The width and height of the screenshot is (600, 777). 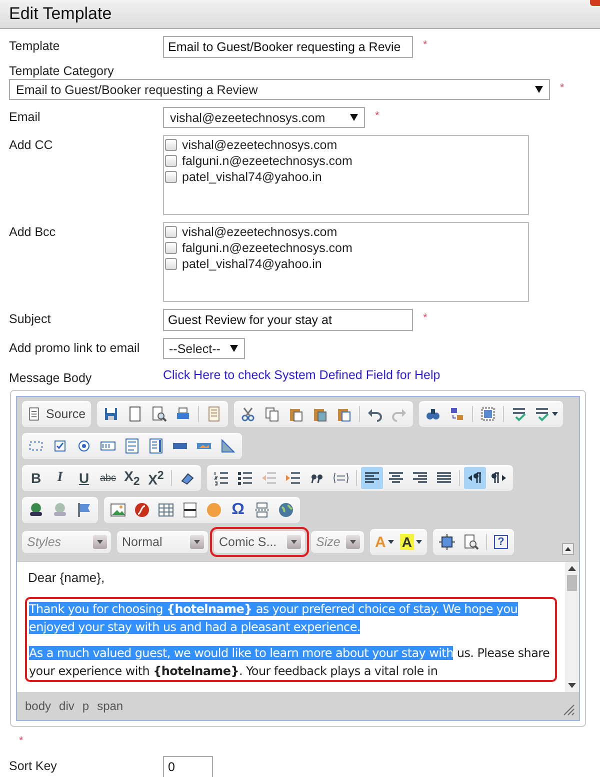 I want to click on align-center-icon, so click(x=396, y=478).